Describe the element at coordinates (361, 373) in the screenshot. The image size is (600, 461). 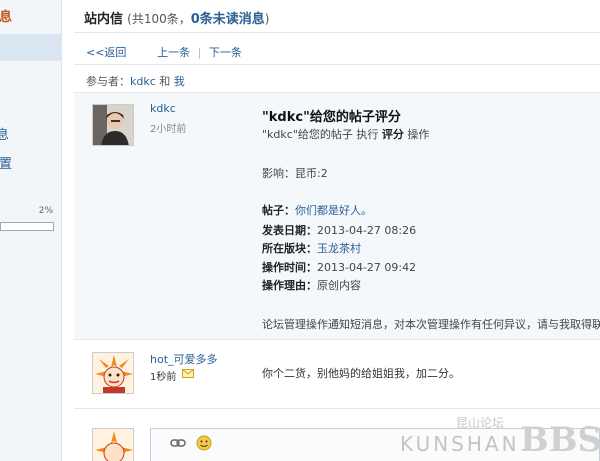
I see `message-body: 你个二货，别他妈的给姐姐我，加二分。` at that location.